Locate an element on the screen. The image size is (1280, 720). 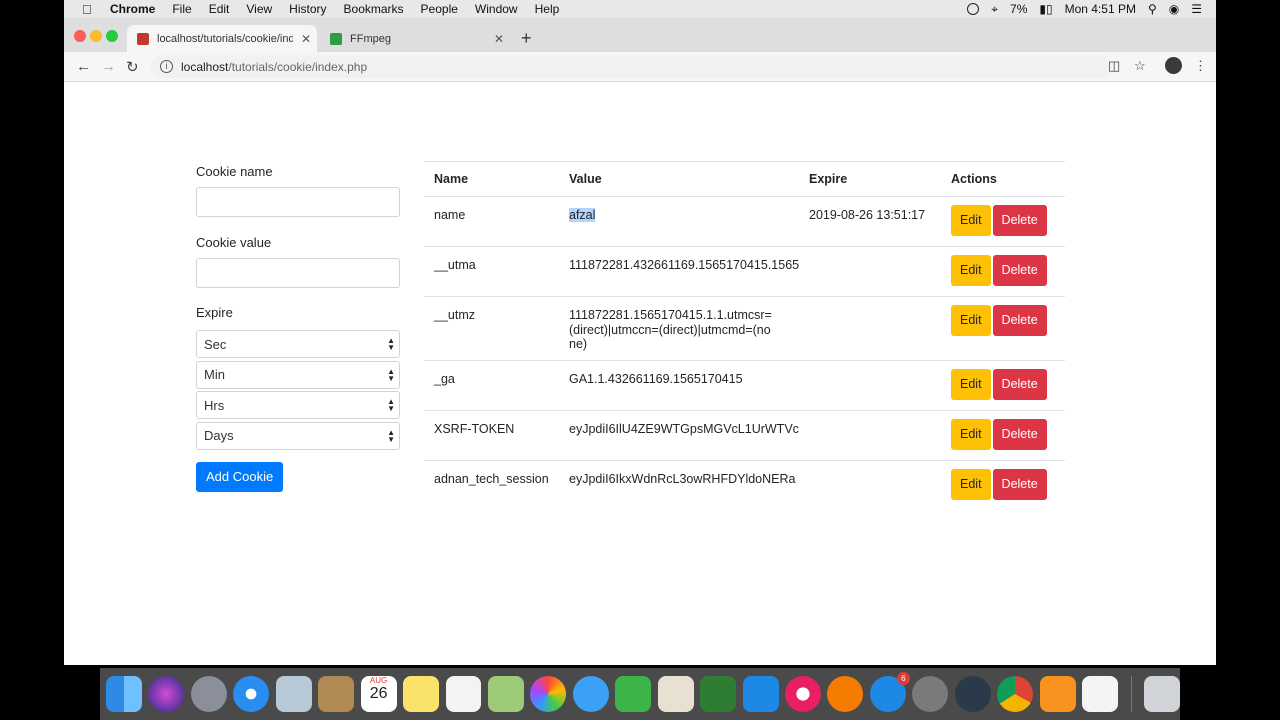
maps-icon is located at coordinates (505, 694).